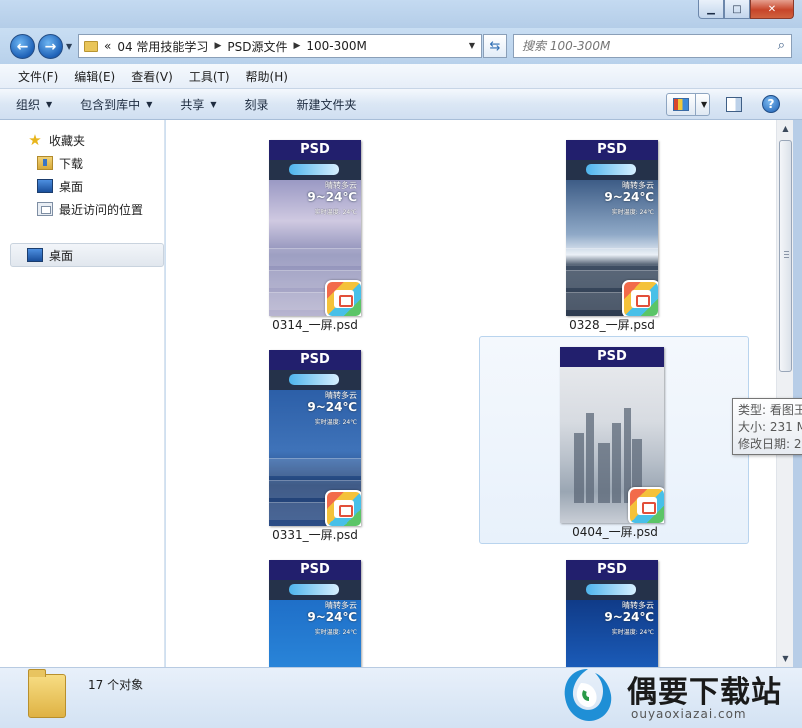  I want to click on breadcrumb-item: PSD源文件, so click(257, 46).